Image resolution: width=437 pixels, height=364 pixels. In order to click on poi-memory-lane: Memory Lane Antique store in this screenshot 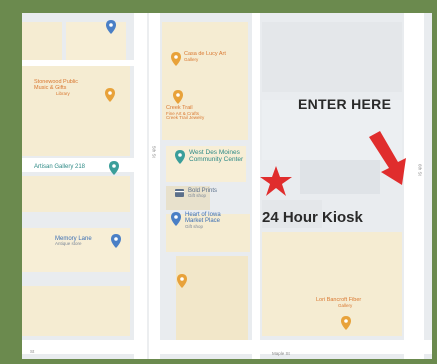, I will do `click(73, 241)`.